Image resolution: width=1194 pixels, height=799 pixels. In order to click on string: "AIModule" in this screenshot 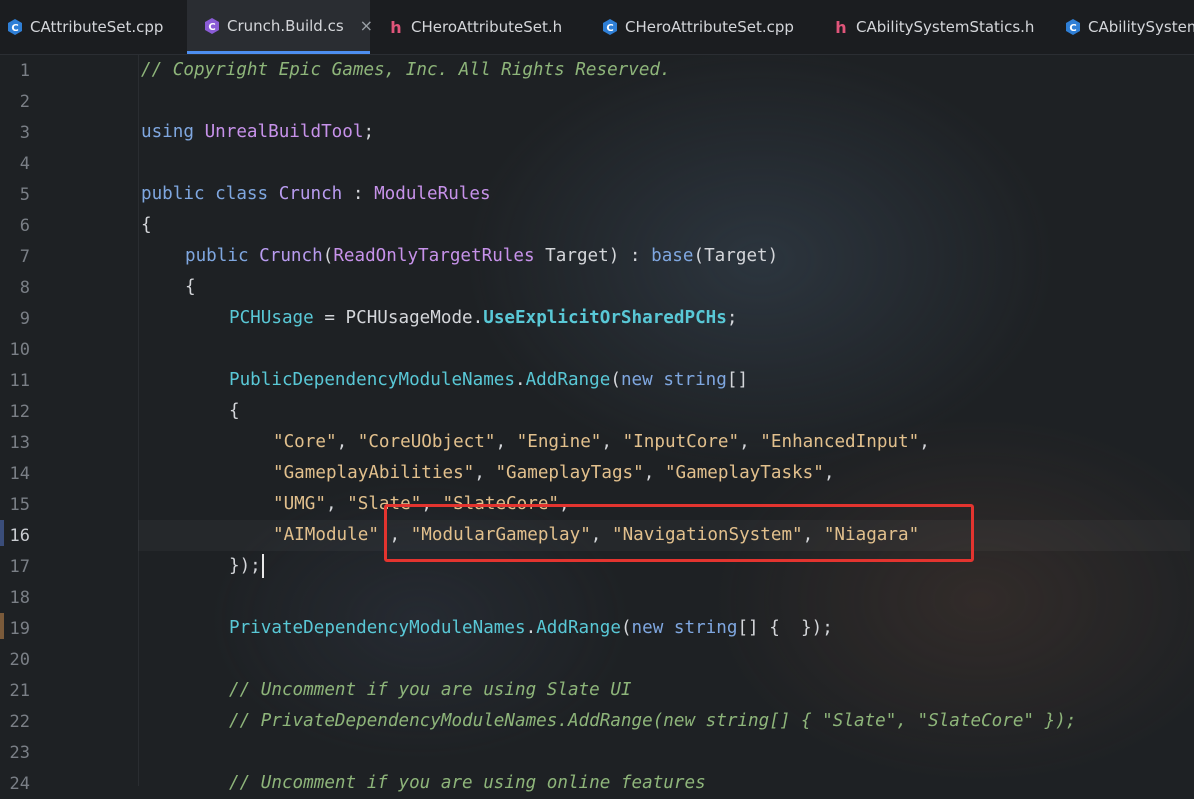, I will do `click(326, 535)`.